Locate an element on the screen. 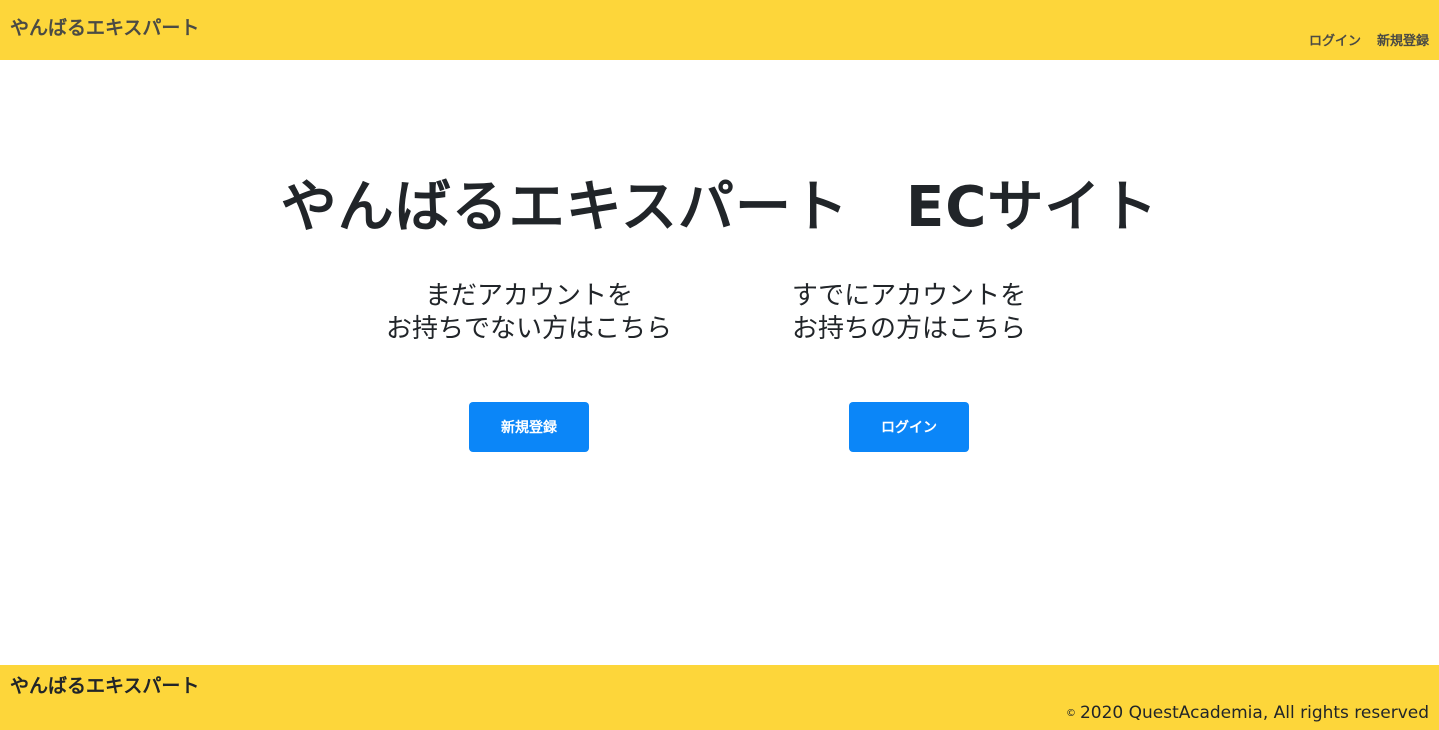 This screenshot has width=1439, height=730. signup-prompt-line2: お持ちでない方はこちら is located at coordinates (528, 329).